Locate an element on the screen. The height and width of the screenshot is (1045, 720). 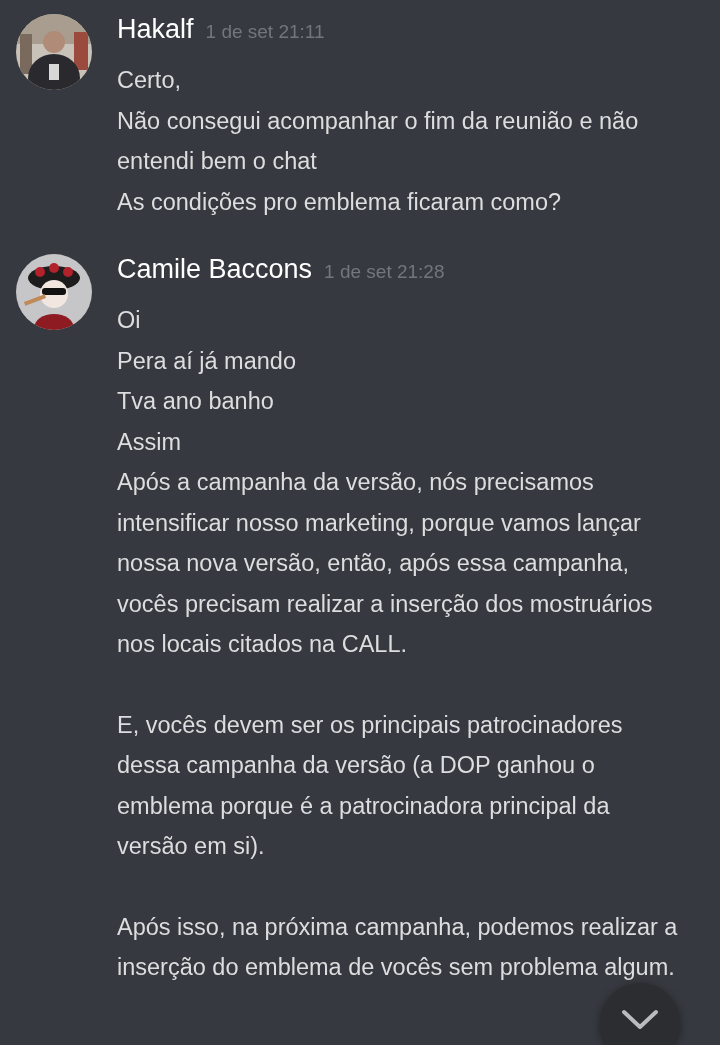
message-text: Após a campanha da versão, nós precisamos intensificar nosso marketing, porque vamos lançar nossa nova versão, então, após essa campanha, vocês precisam realizar a inserção dos mostruários nos locais citados na CALL. is located at coordinates (385, 563).